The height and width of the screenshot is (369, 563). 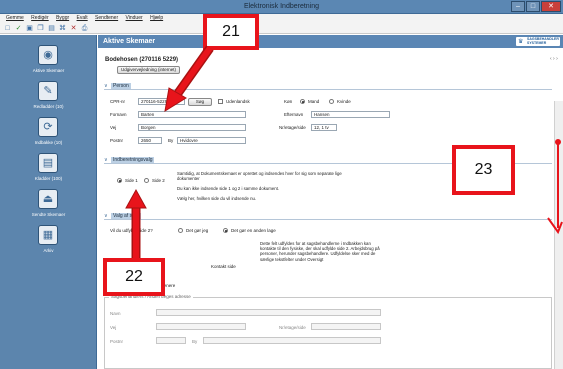 I want to click on arrow-21-icon, so click(x=189, y=79).